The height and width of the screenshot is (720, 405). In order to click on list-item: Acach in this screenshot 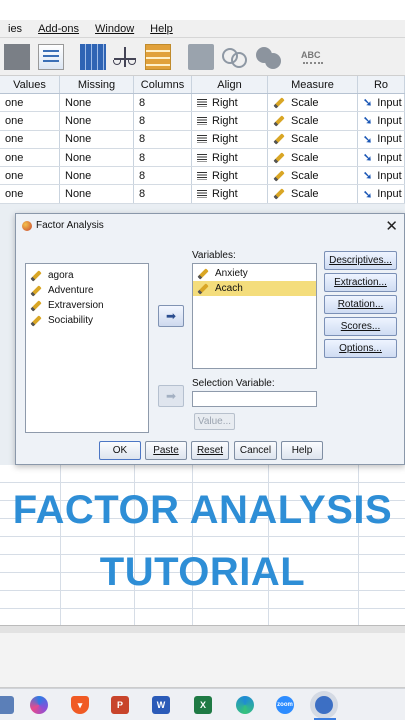, I will do `click(254, 288)`.